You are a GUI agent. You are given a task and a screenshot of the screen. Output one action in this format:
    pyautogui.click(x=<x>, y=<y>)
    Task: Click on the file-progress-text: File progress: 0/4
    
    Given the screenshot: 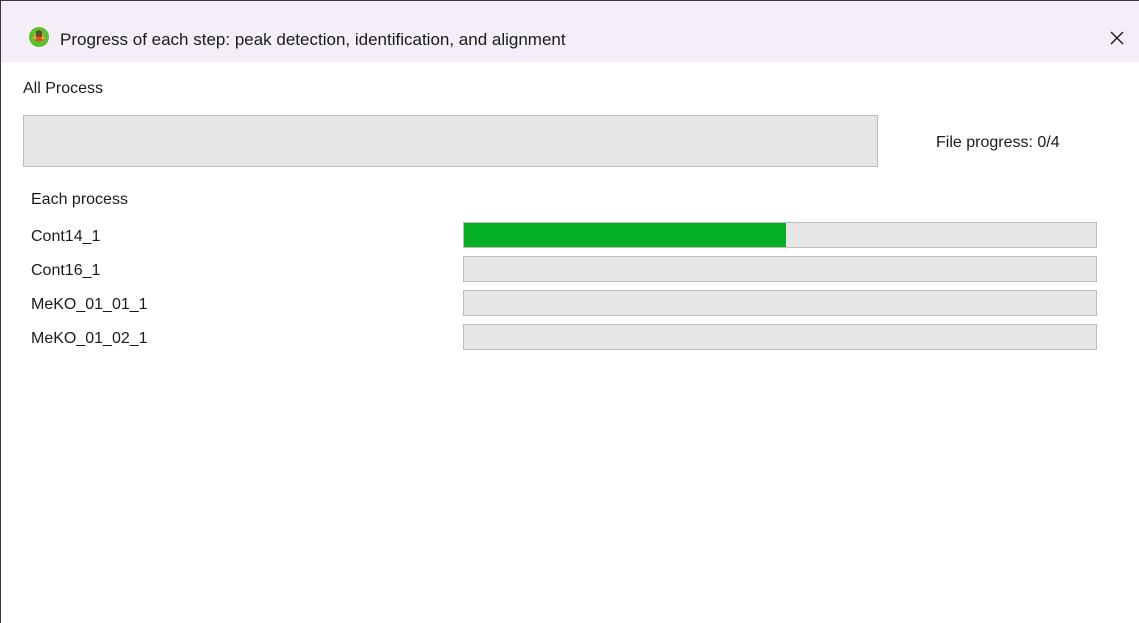 What is the action you would take?
    pyautogui.click(x=998, y=142)
    